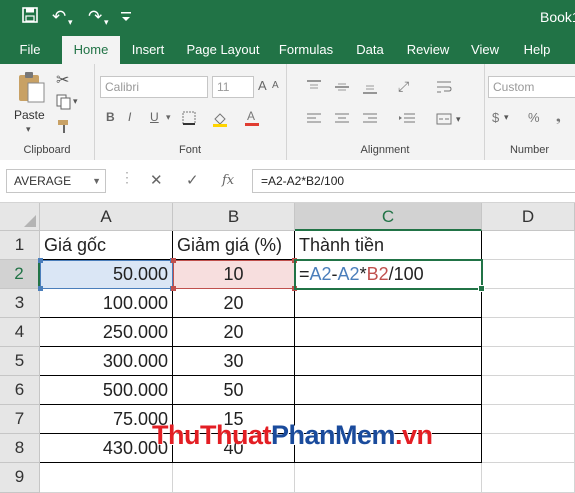  Describe the element at coordinates (558, 117) in the screenshot. I see `comma-style-icon: ❟` at that location.